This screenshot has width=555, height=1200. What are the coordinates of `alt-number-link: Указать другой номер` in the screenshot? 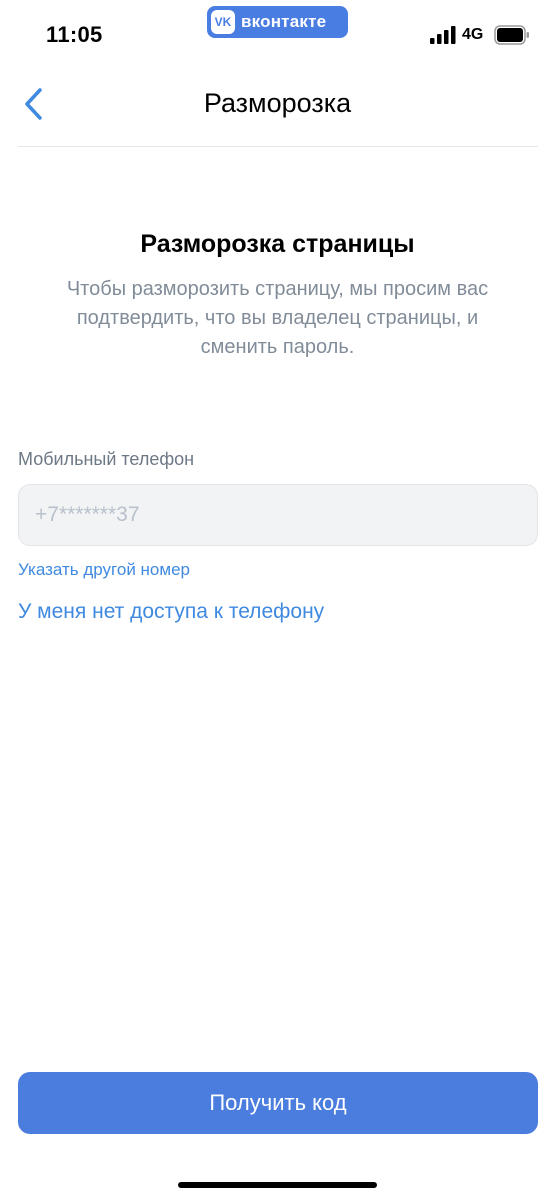 It's located at (104, 570).